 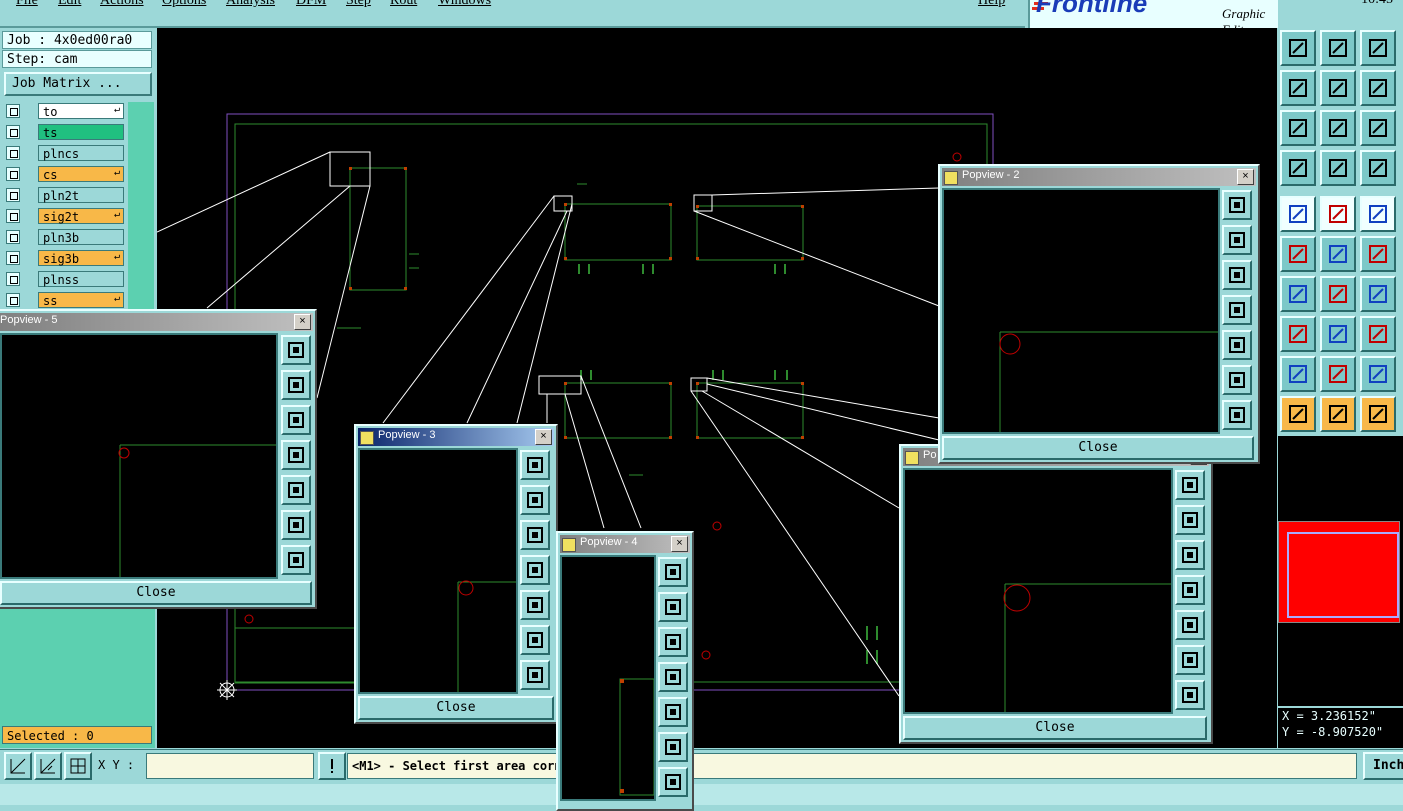 I want to click on layer-name: ts, so click(x=81, y=132).